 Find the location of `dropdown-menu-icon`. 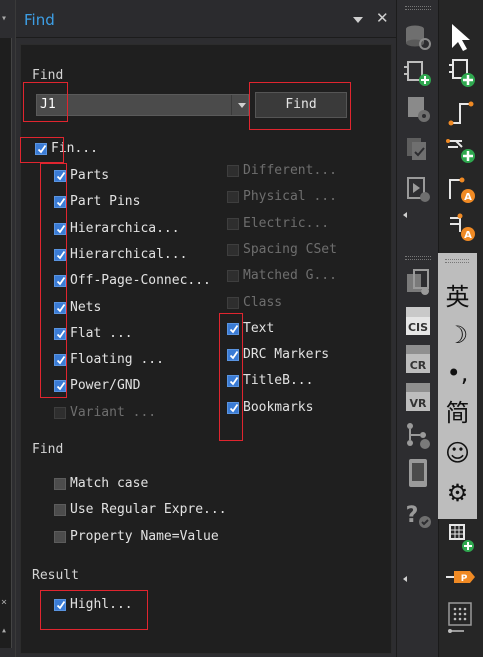

dropdown-menu-icon is located at coordinates (358, 20).